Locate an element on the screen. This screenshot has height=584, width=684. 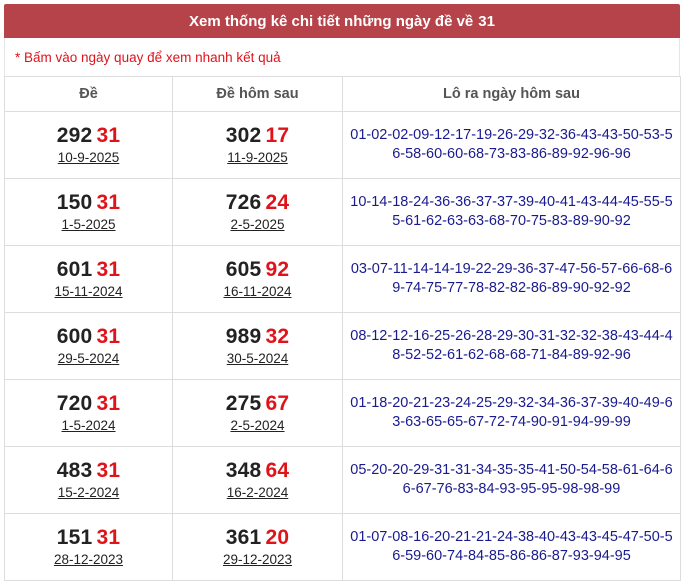
next-day-suffix: 92 is located at coordinates (277, 269).